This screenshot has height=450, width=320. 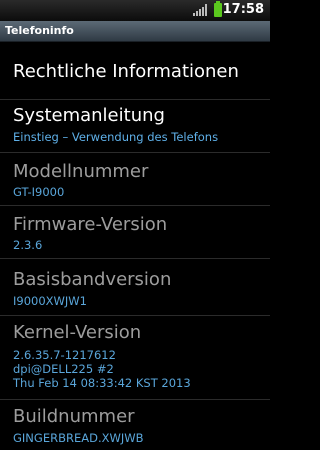 I want to click on title-bar: Telefoninfo, so click(x=135, y=31).